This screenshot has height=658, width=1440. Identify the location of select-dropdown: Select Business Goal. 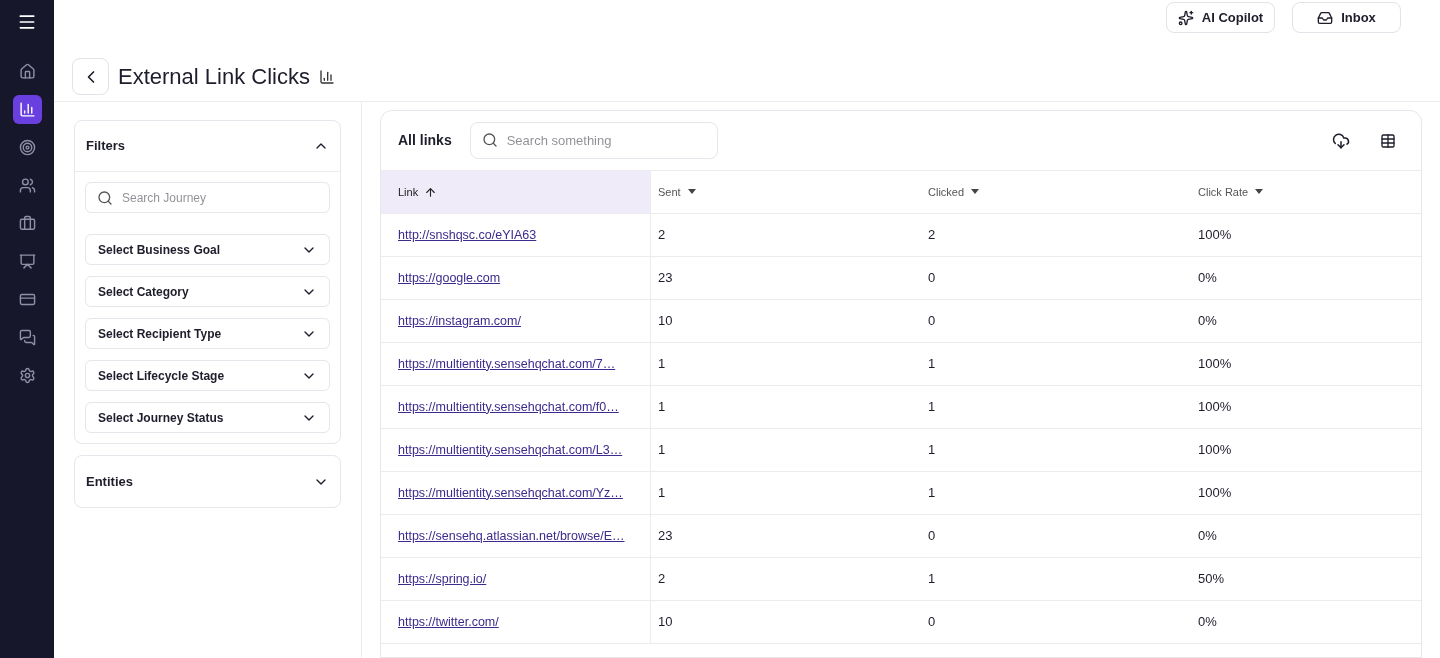
(207, 249).